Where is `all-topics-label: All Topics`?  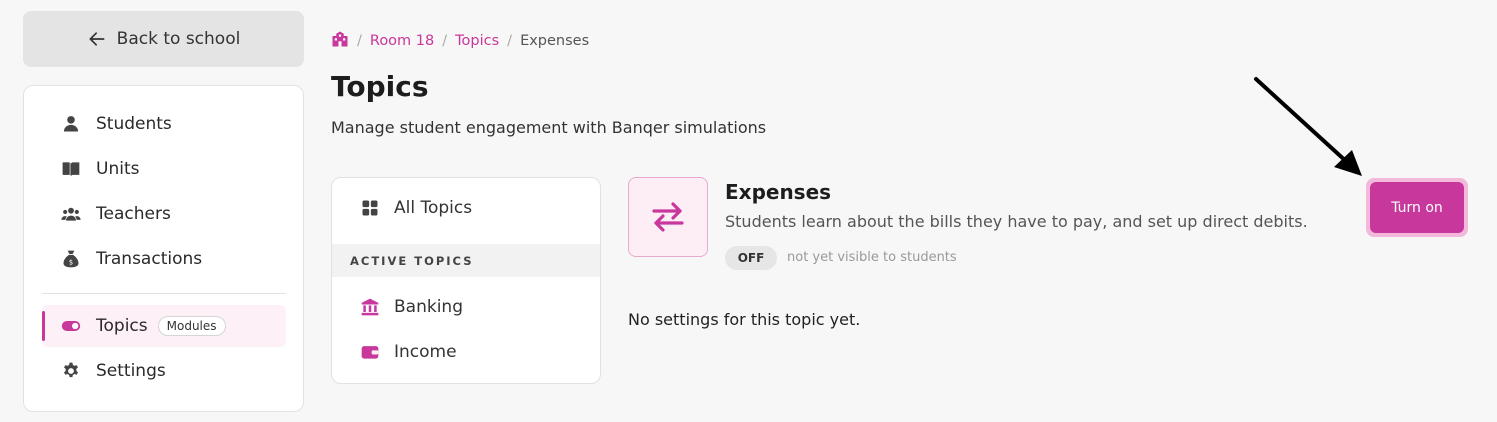
all-topics-label: All Topics is located at coordinates (433, 208).